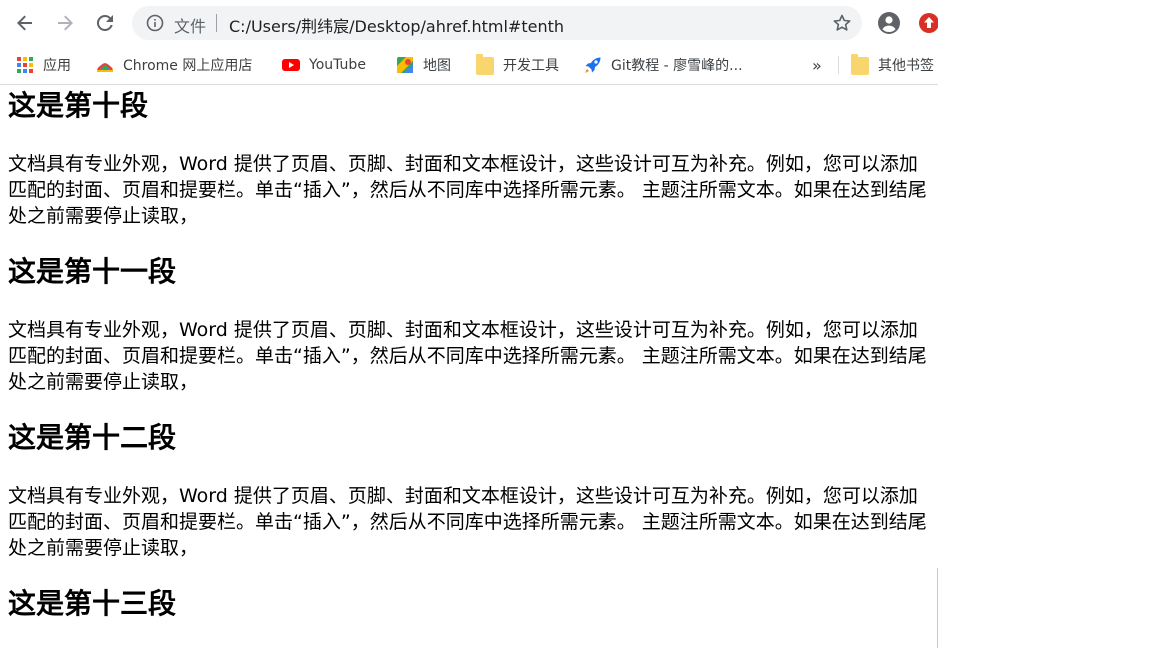 The height and width of the screenshot is (648, 1152). Describe the element at coordinates (155, 23) in the screenshot. I see `info-icon` at that location.